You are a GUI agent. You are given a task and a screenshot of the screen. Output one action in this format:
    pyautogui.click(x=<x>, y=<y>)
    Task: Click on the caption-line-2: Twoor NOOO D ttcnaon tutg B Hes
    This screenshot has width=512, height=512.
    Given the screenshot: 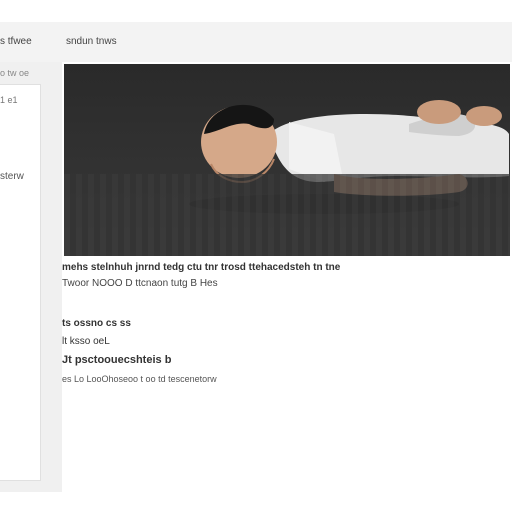 What is the action you would take?
    pyautogui.click(x=140, y=283)
    